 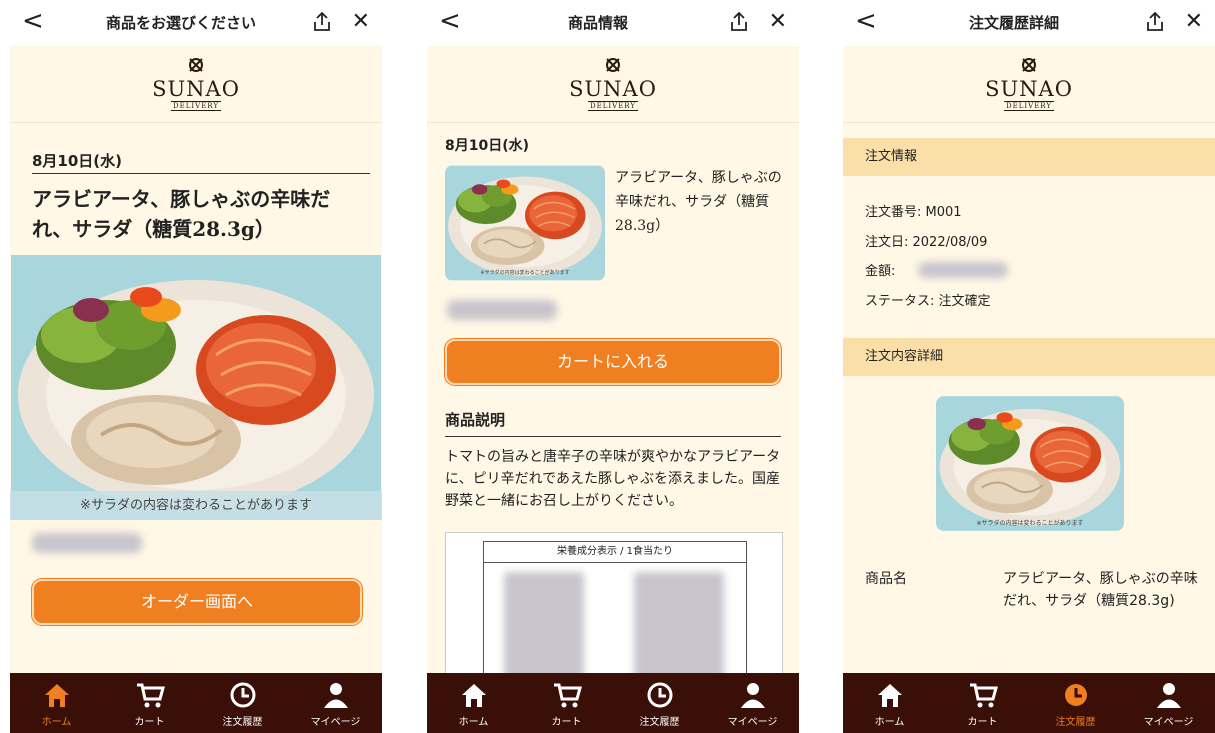 I want to click on order-screen-button: オーダー画面へ, so click(x=197, y=602).